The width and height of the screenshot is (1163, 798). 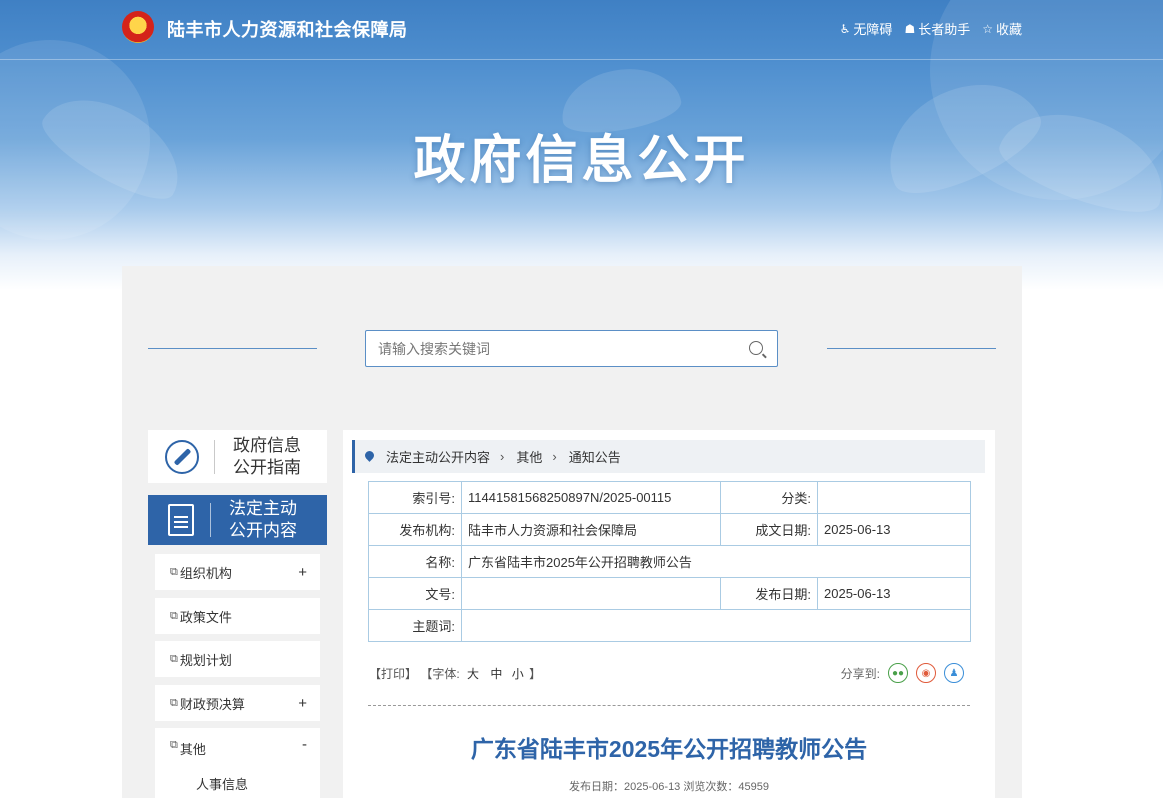 What do you see at coordinates (1008, 29) in the screenshot?
I see `favorite-label: 收藏` at bounding box center [1008, 29].